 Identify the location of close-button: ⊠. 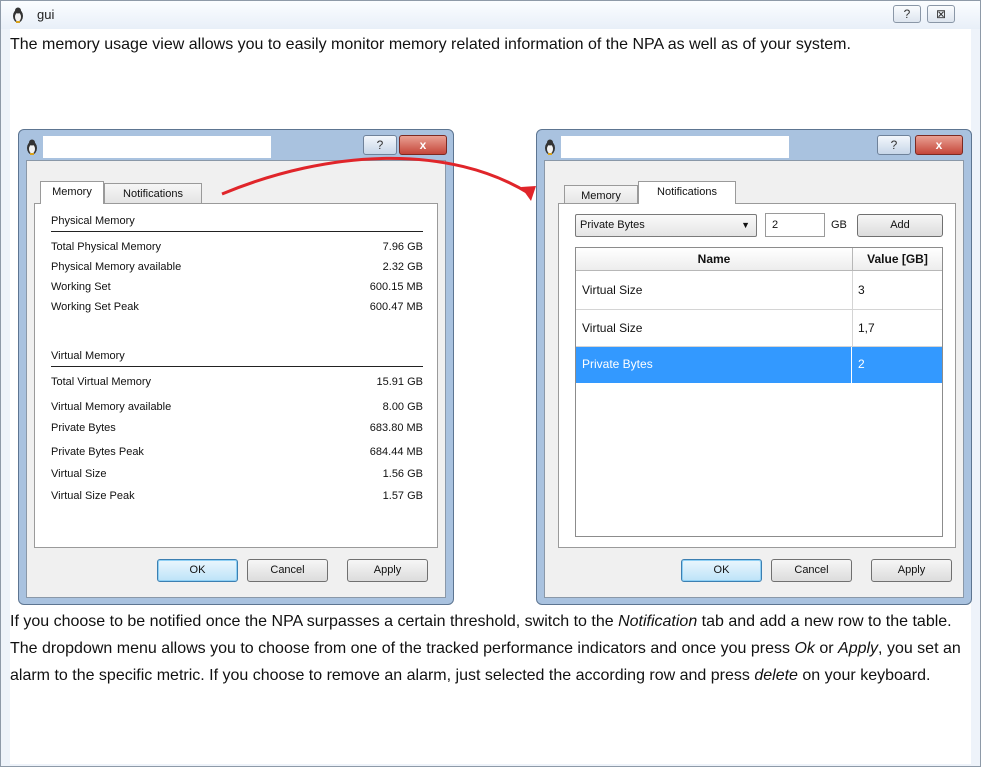
(941, 14).